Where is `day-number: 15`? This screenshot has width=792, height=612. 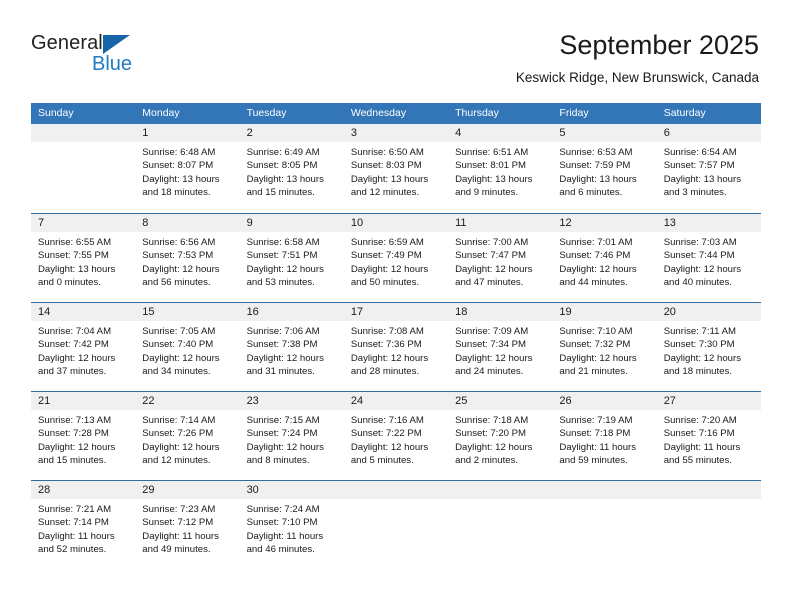
day-number: 15 is located at coordinates (187, 312).